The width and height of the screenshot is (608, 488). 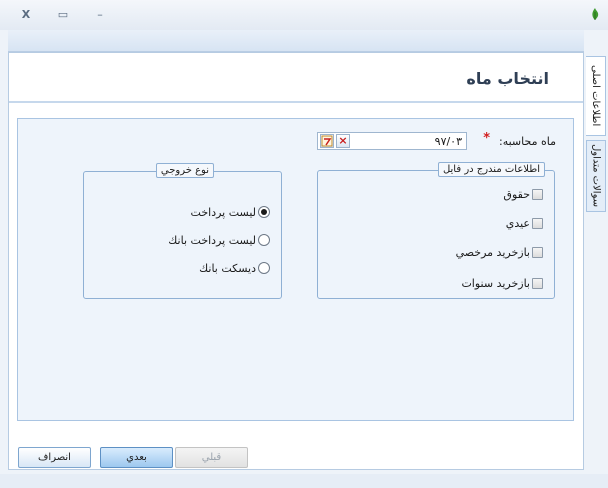 What do you see at coordinates (304, 481) in the screenshot?
I see `bottom-strip` at bounding box center [304, 481].